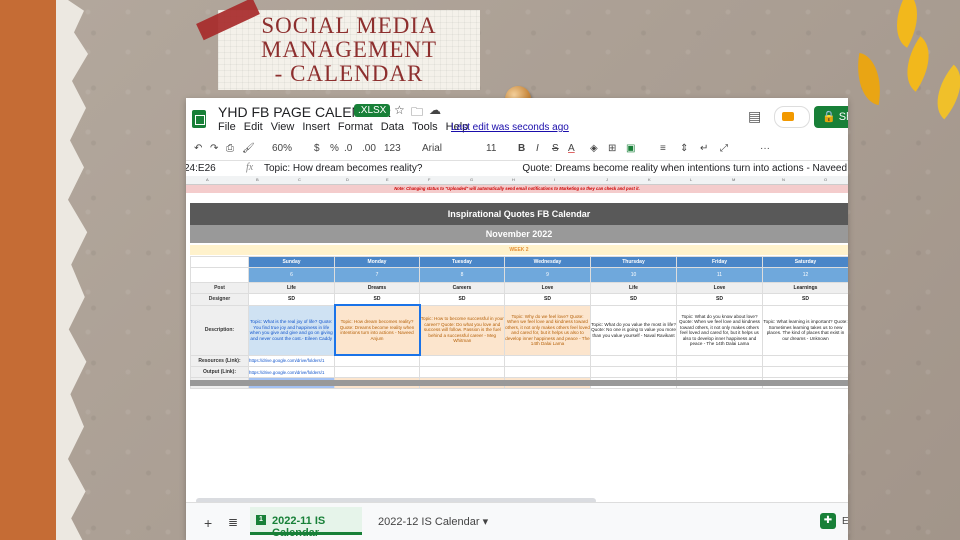 The width and height of the screenshot is (960, 540). I want to click on menu-edit: Edit, so click(253, 127).